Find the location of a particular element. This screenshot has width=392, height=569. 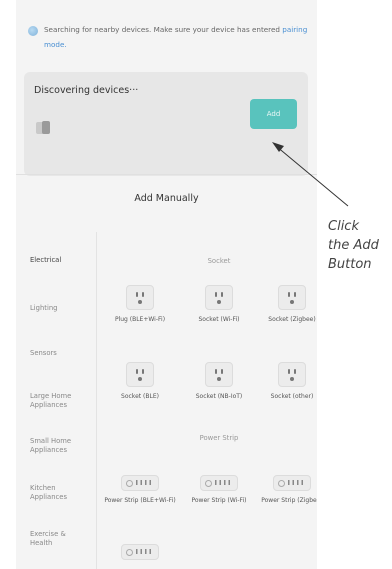

instruction-callout: Click the Add Button is located at coordinates (353, 245).